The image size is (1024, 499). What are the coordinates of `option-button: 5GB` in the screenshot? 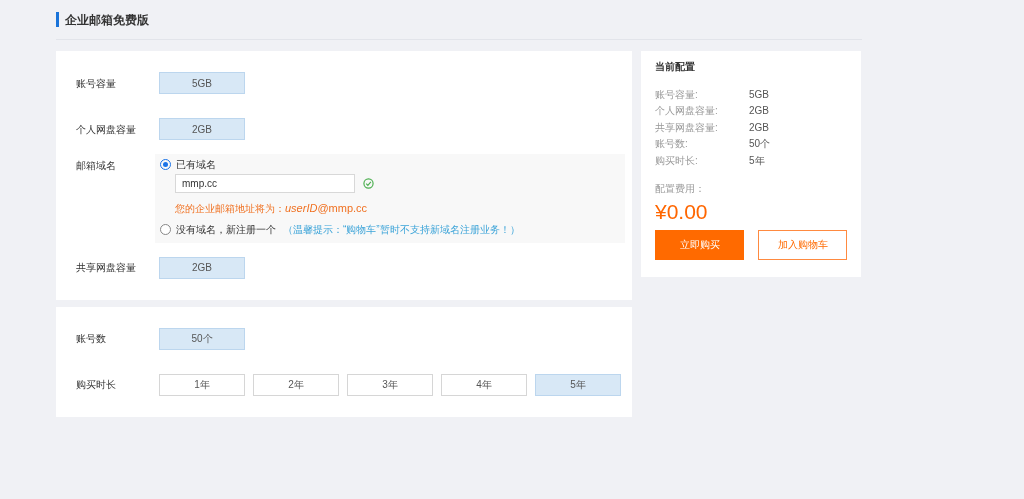 It's located at (202, 83).